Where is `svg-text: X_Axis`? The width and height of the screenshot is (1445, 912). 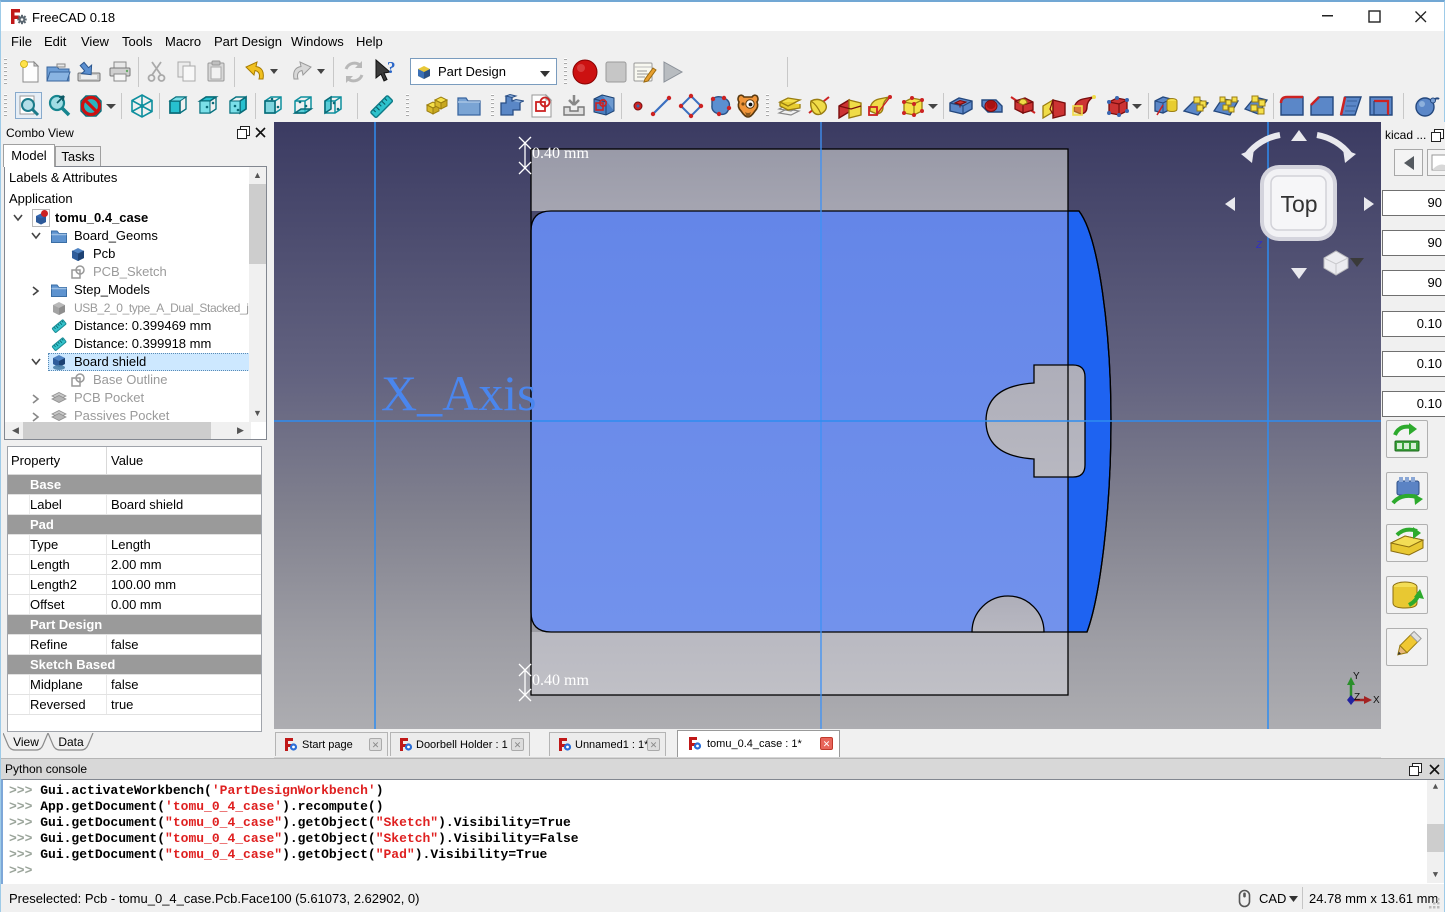
svg-text: X_Axis is located at coordinates (459, 393).